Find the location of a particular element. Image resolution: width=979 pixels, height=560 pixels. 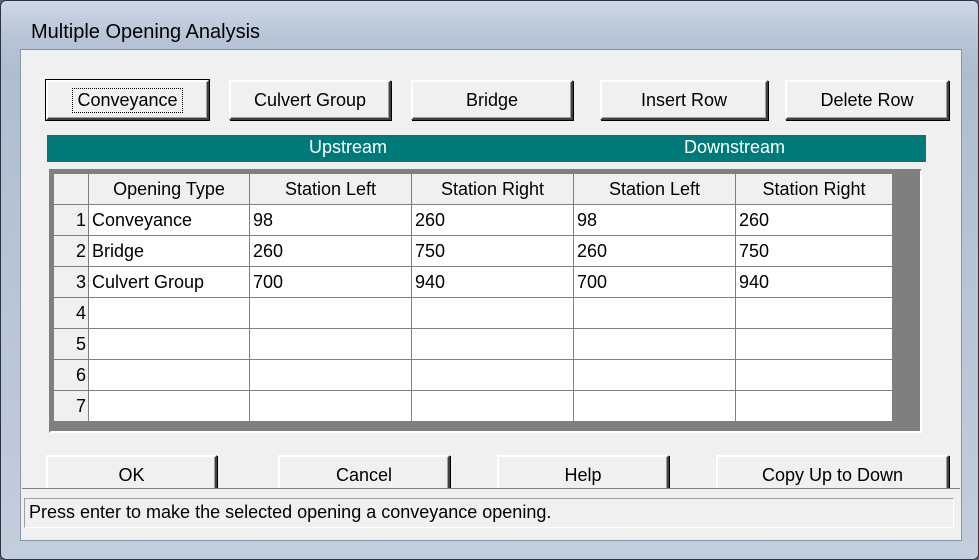

delete-row-button: Delete Row is located at coordinates (867, 100).